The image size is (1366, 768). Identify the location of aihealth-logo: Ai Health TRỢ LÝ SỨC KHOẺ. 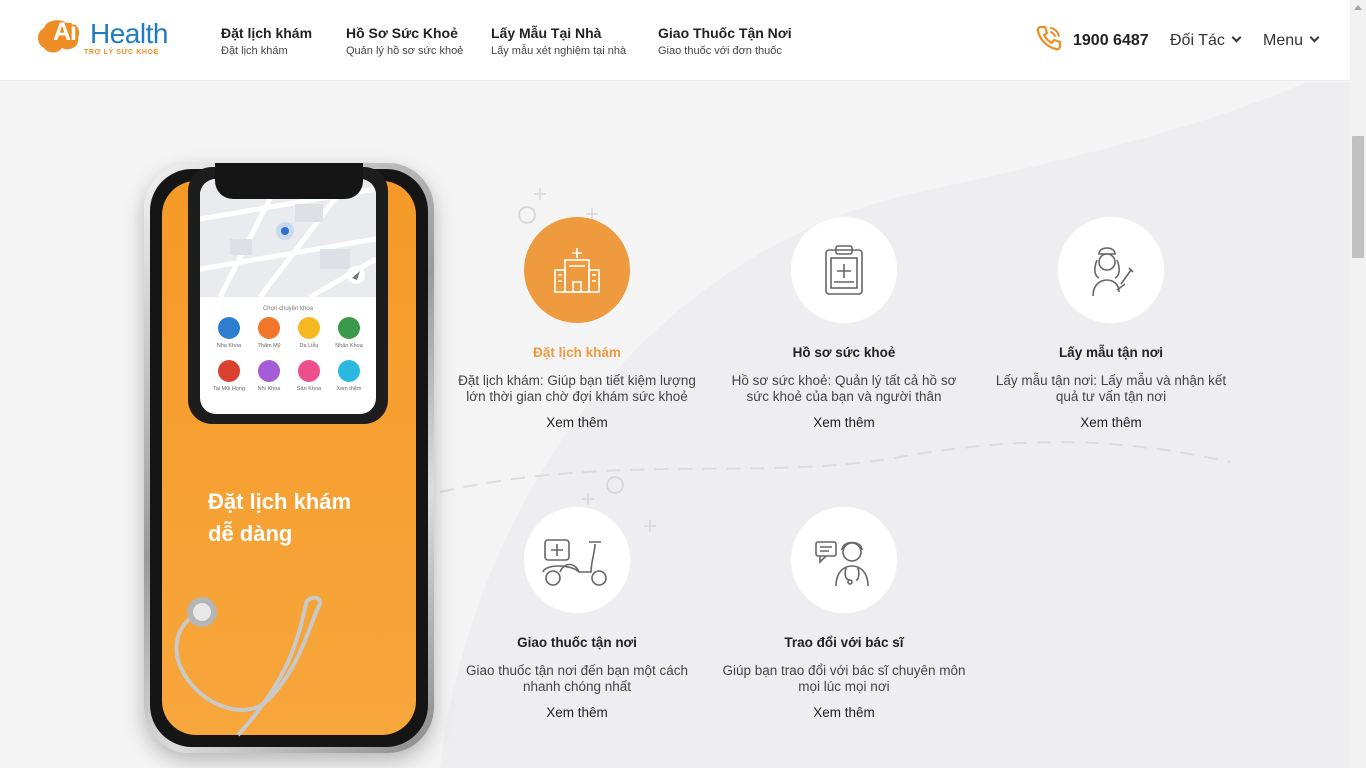
(106, 38).